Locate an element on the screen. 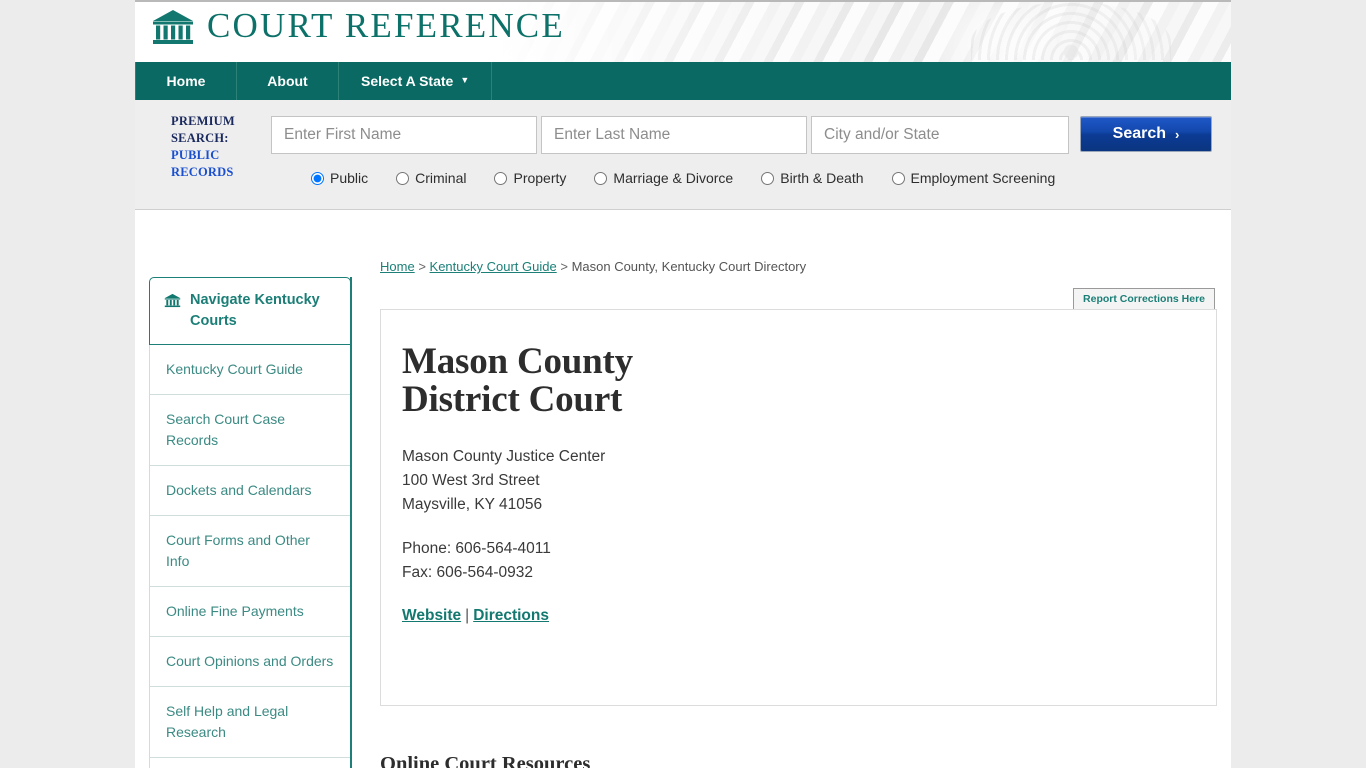  report-corrections-label: Report Corrections Here is located at coordinates (1144, 299).